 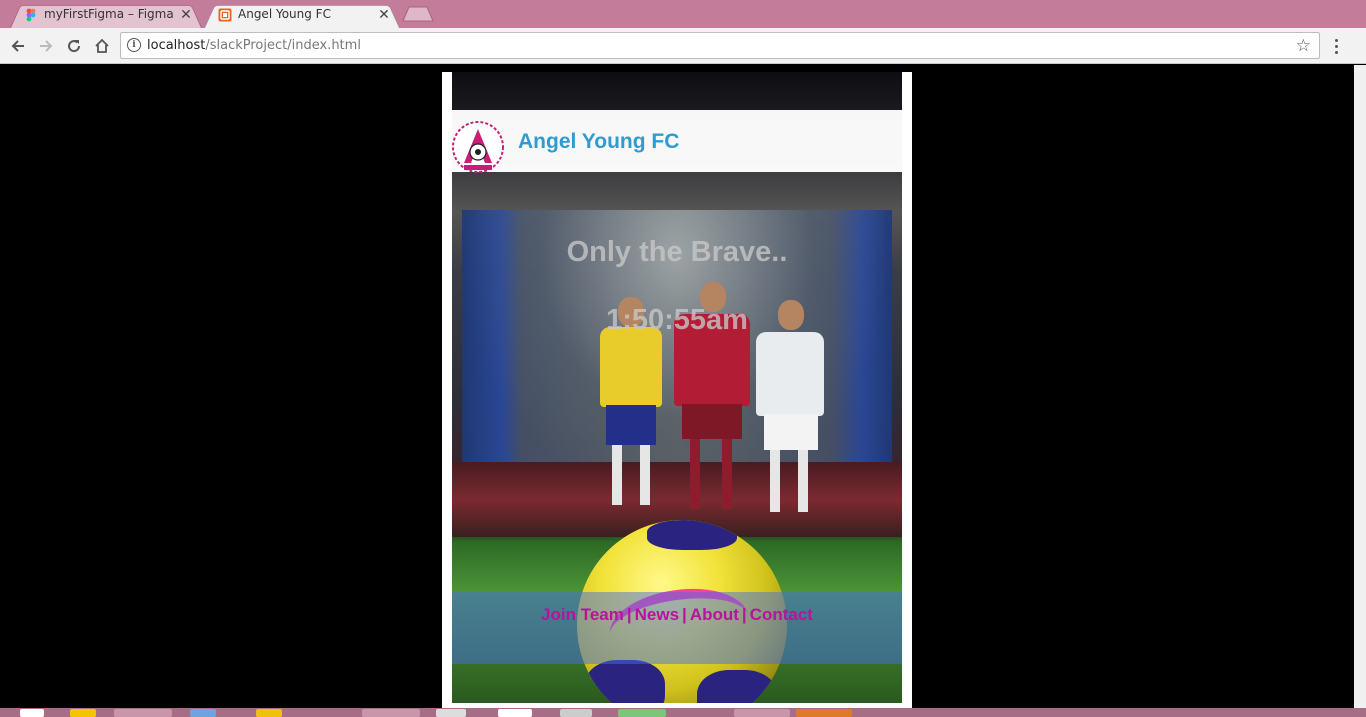 What do you see at coordinates (254, 45) in the screenshot?
I see `url-text: localhost/slackProject/index.html` at bounding box center [254, 45].